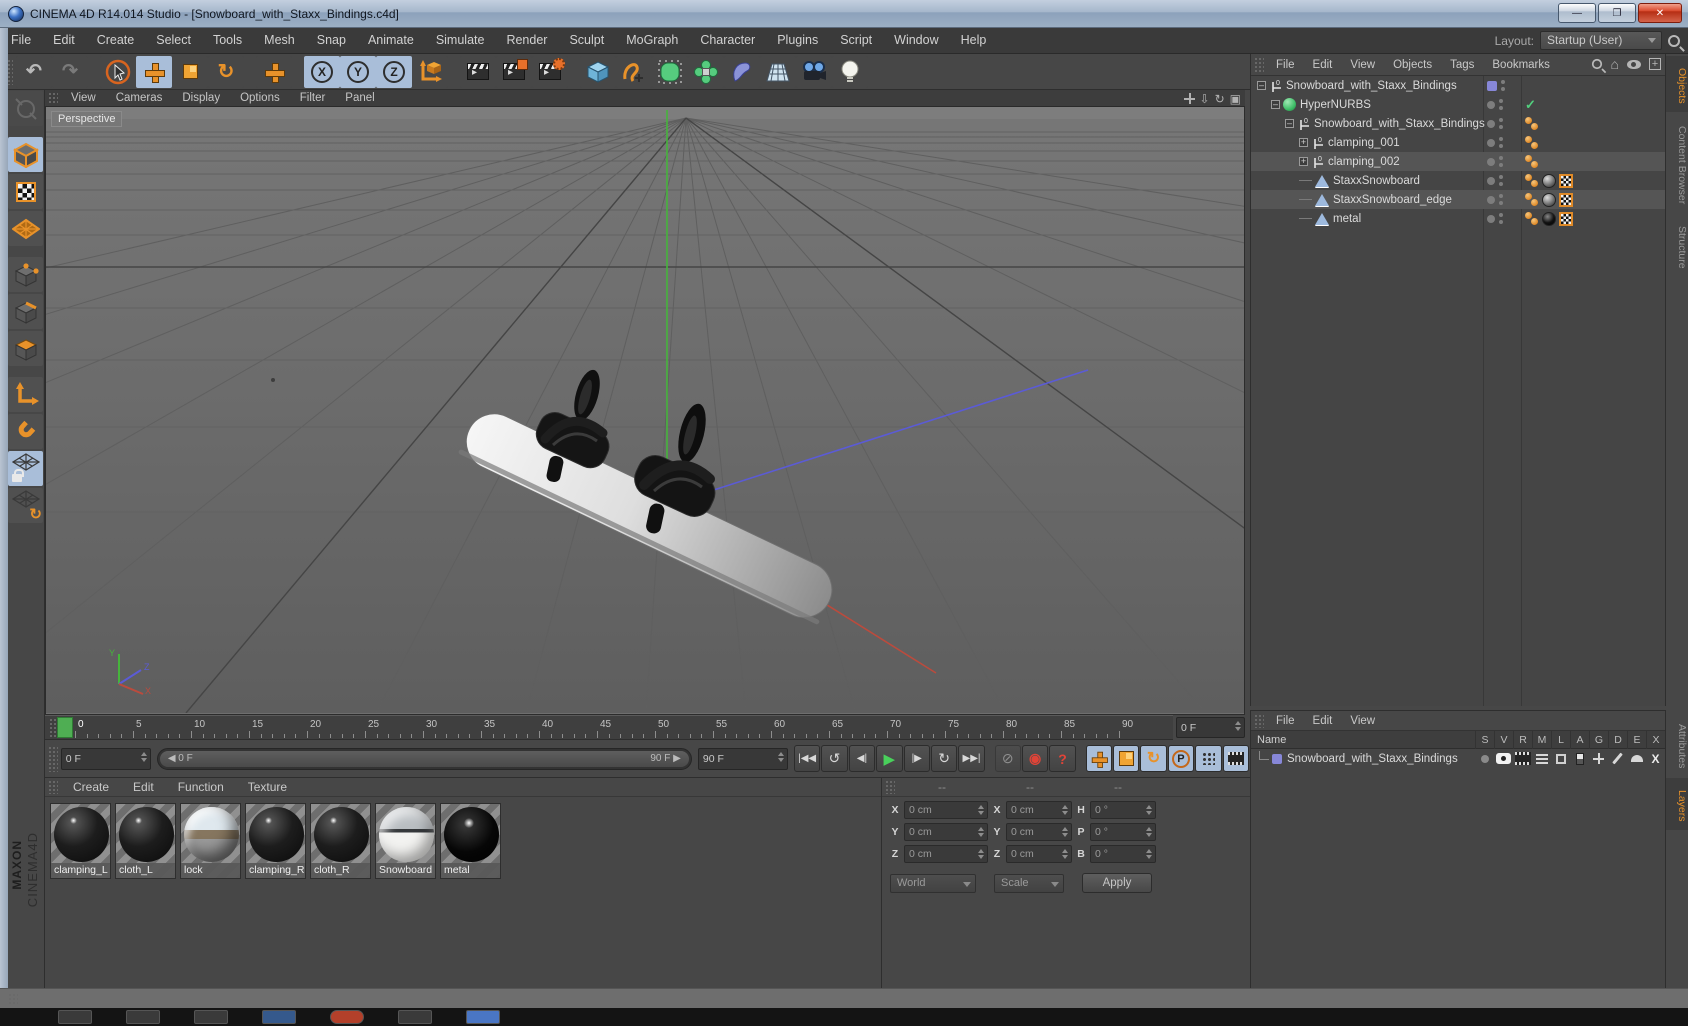 The width and height of the screenshot is (1688, 1026). I want to click on add-light-button, so click(850, 71).